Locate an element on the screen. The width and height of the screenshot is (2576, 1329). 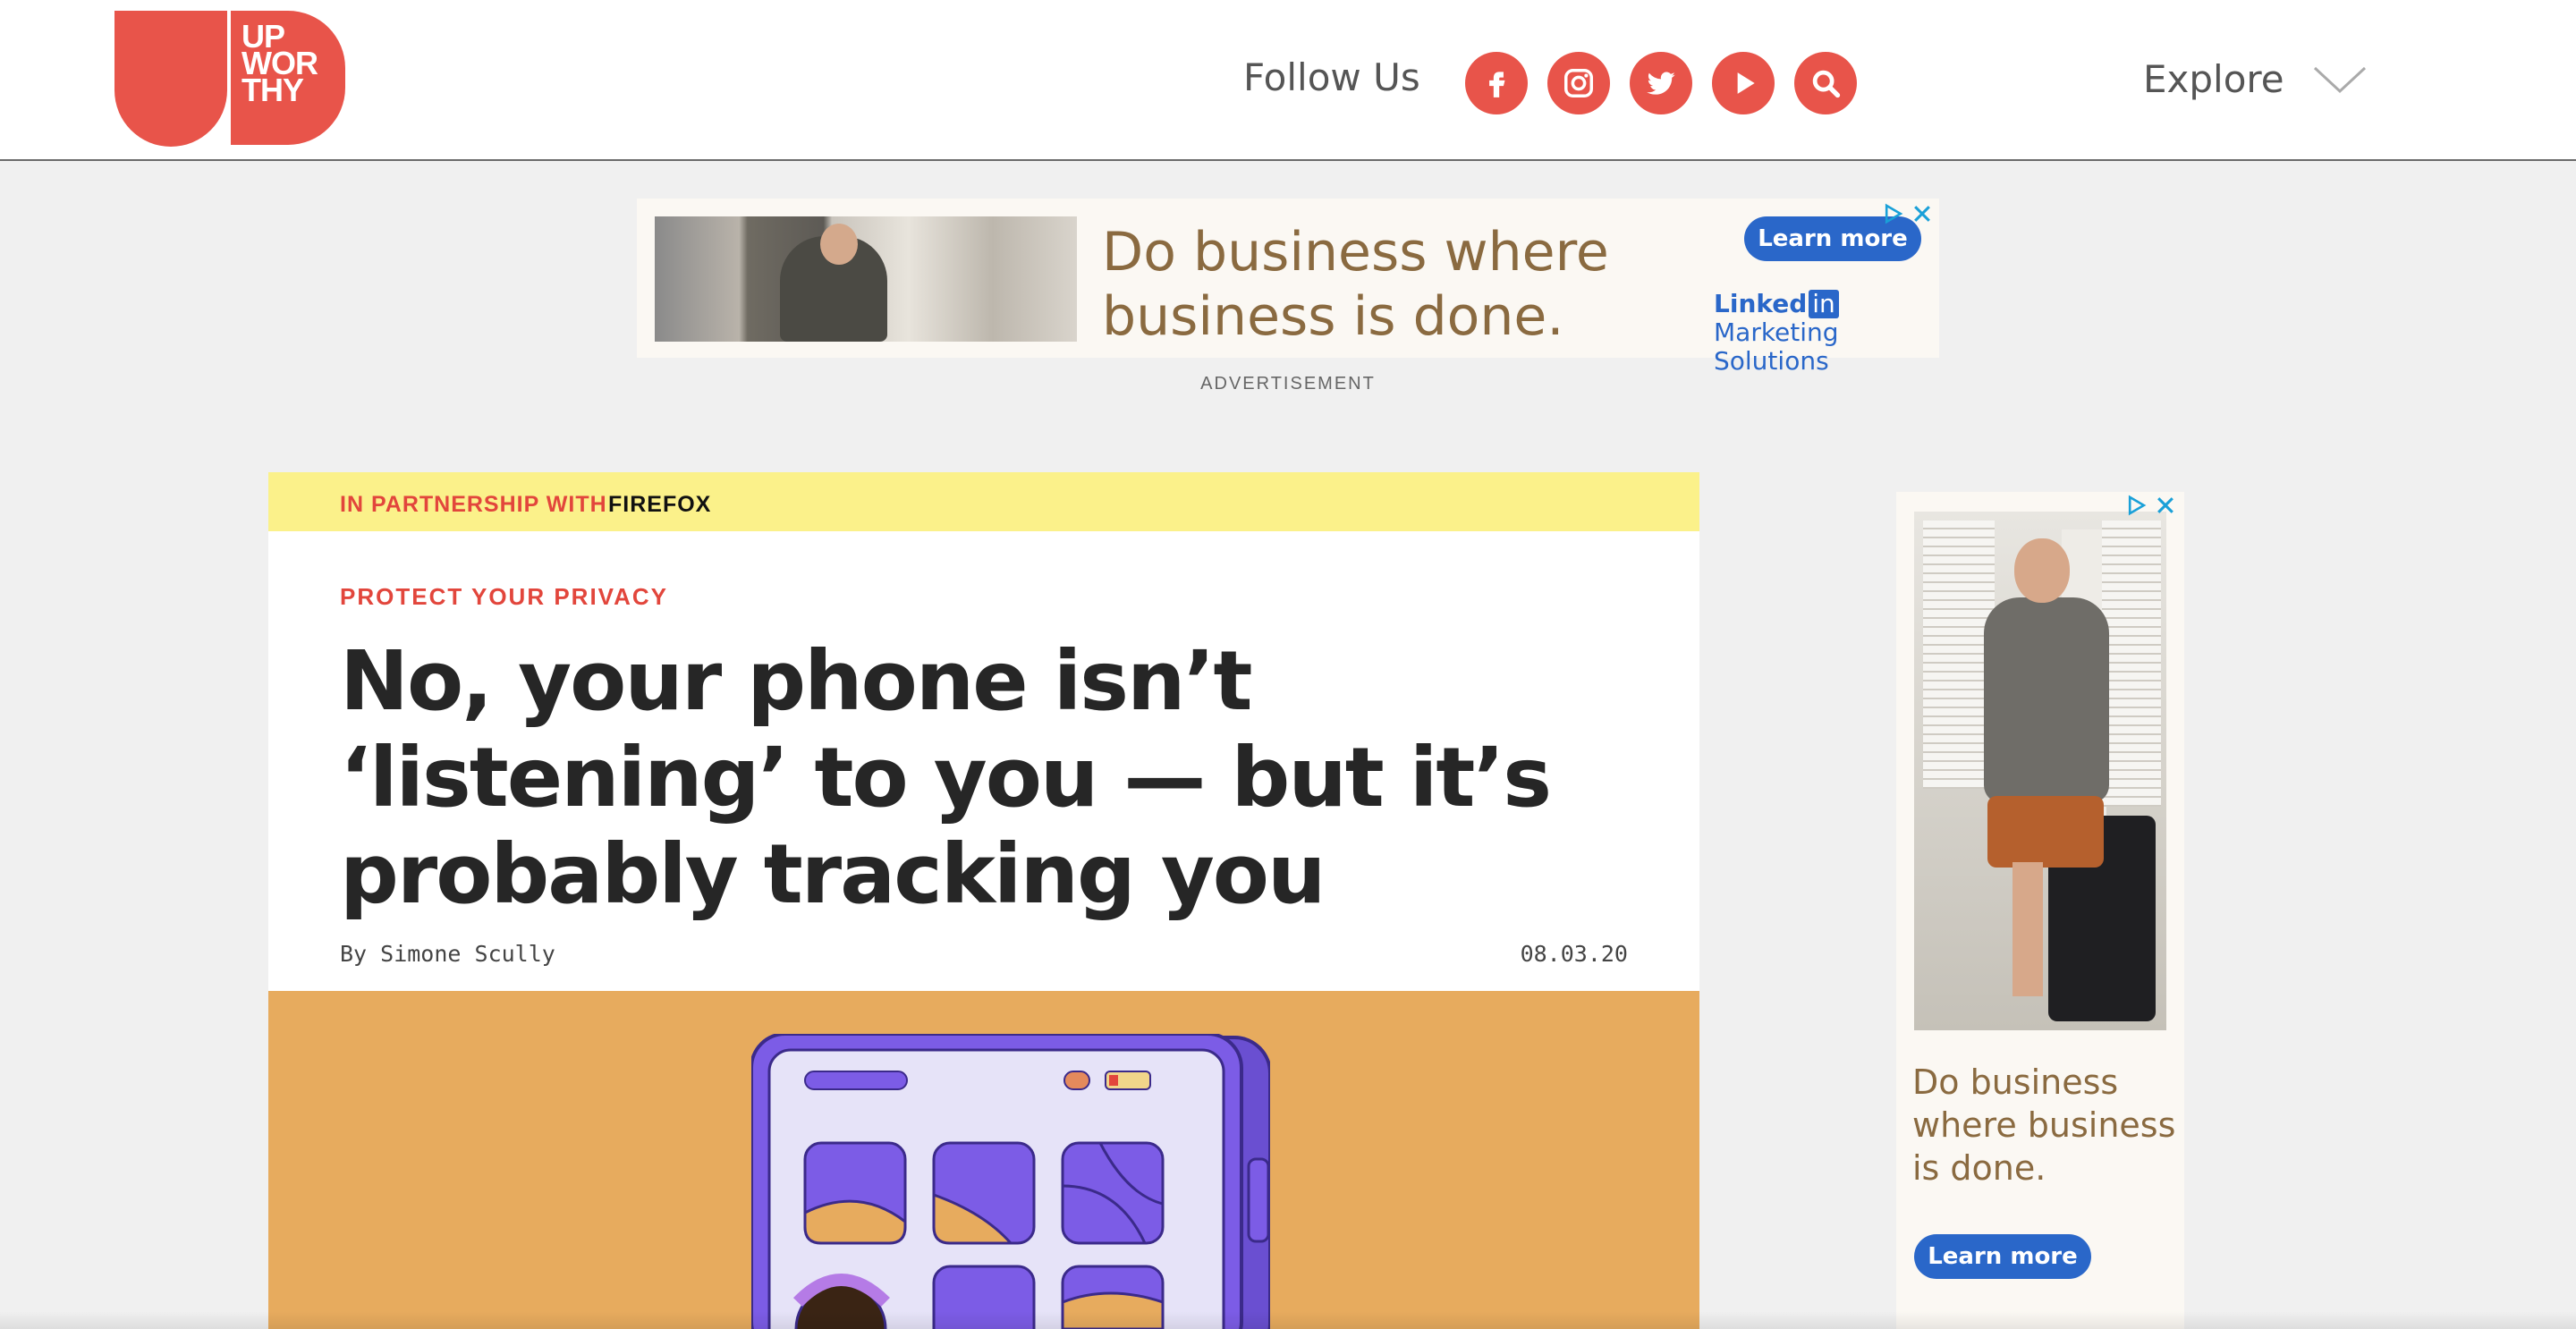
article-byline: By Simone Scully is located at coordinates (447, 954).